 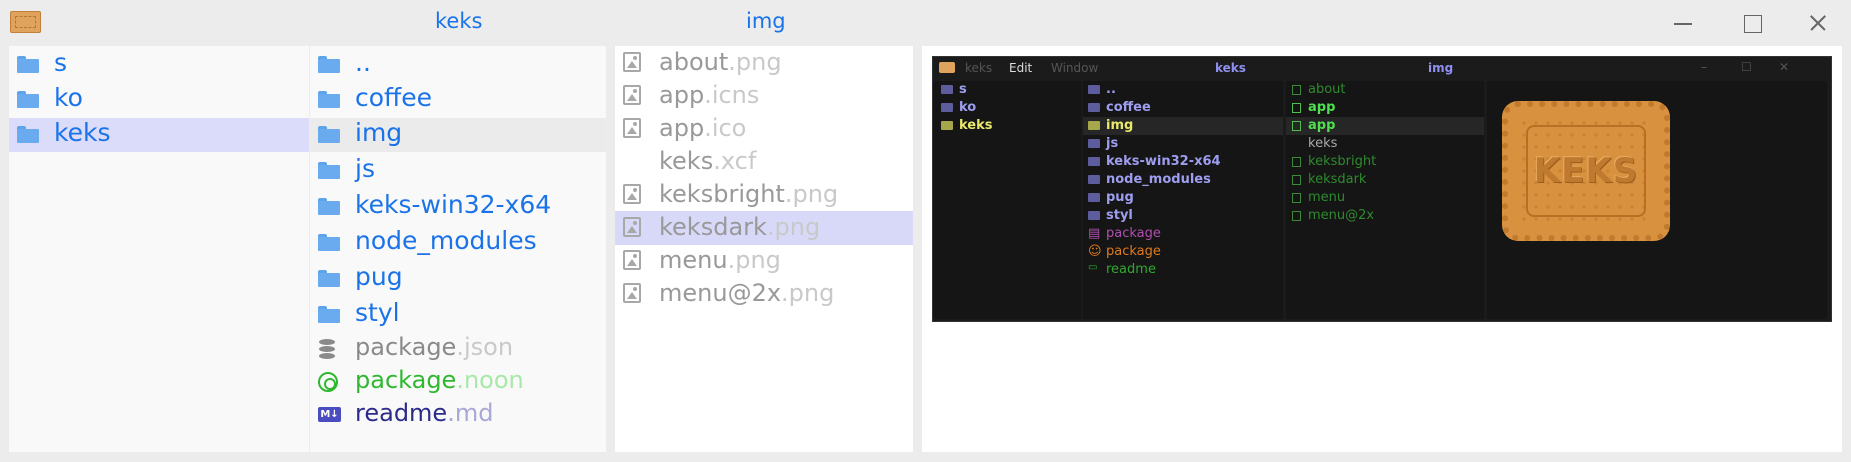 What do you see at coordinates (82, 132) in the screenshot?
I see `item-label: keks` at bounding box center [82, 132].